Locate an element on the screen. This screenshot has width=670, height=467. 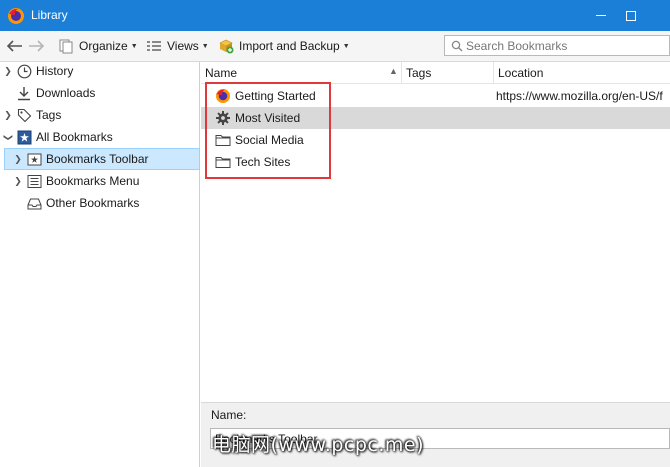
tray-icon is located at coordinates (34, 203).